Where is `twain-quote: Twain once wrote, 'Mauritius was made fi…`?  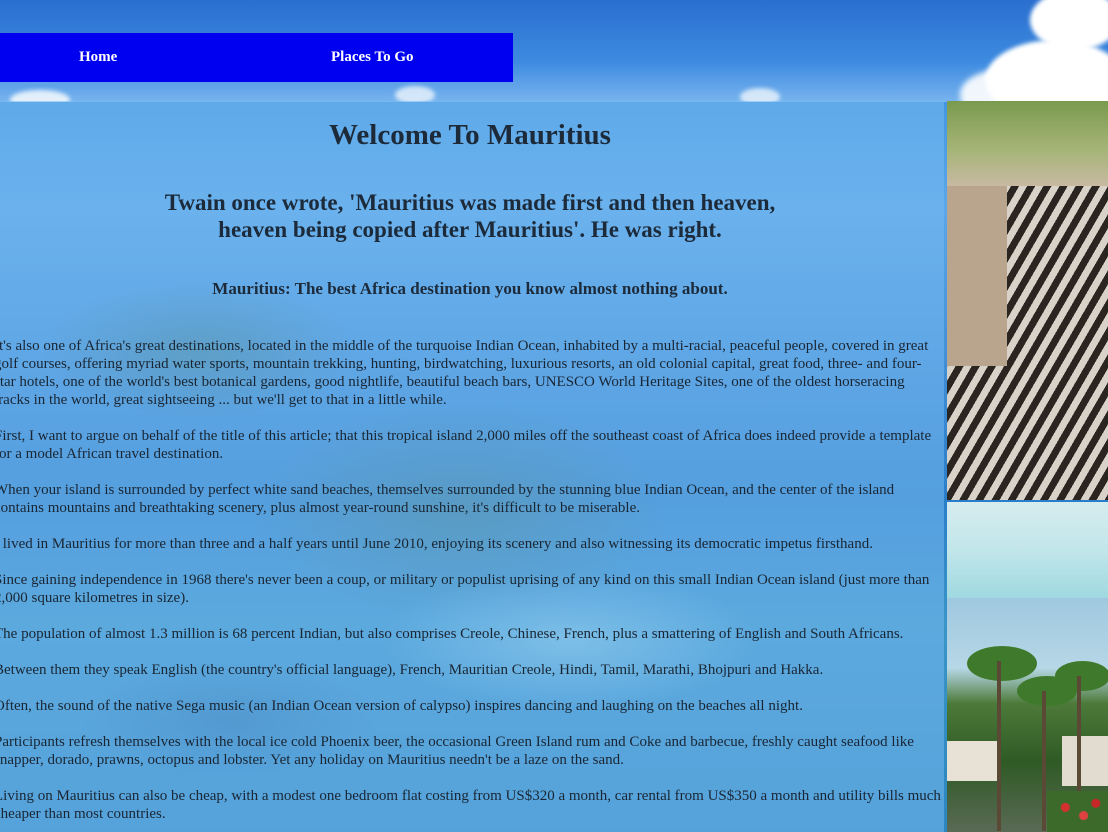
twain-quote: Twain once wrote, 'Mauritius was made fi… is located at coordinates (470, 216).